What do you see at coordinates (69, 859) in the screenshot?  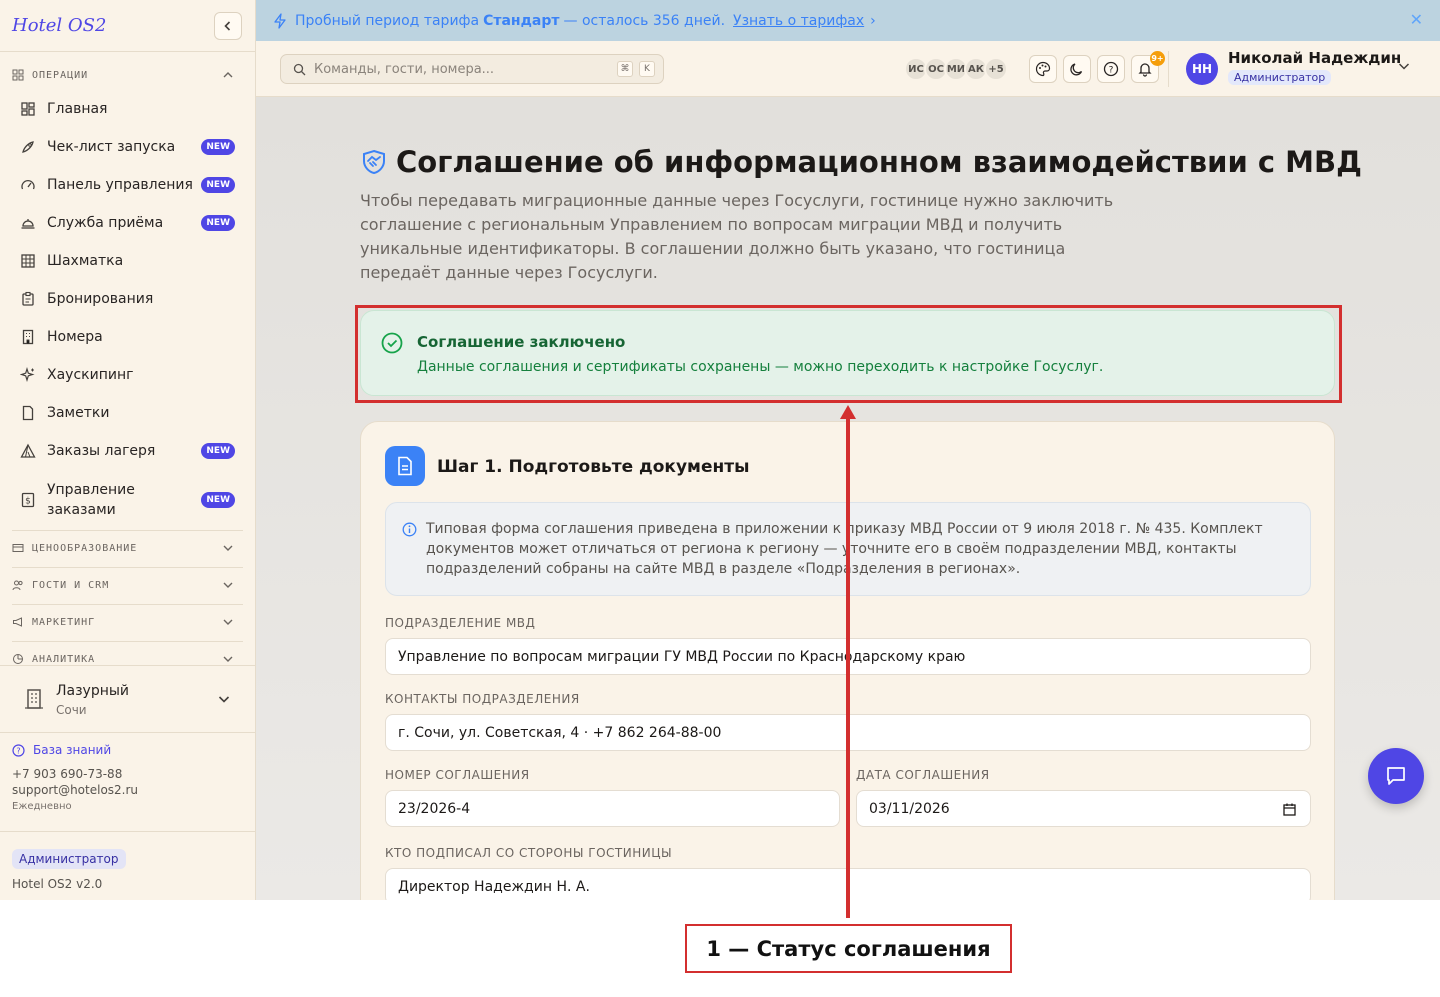 I see `role-badge: Администратор` at bounding box center [69, 859].